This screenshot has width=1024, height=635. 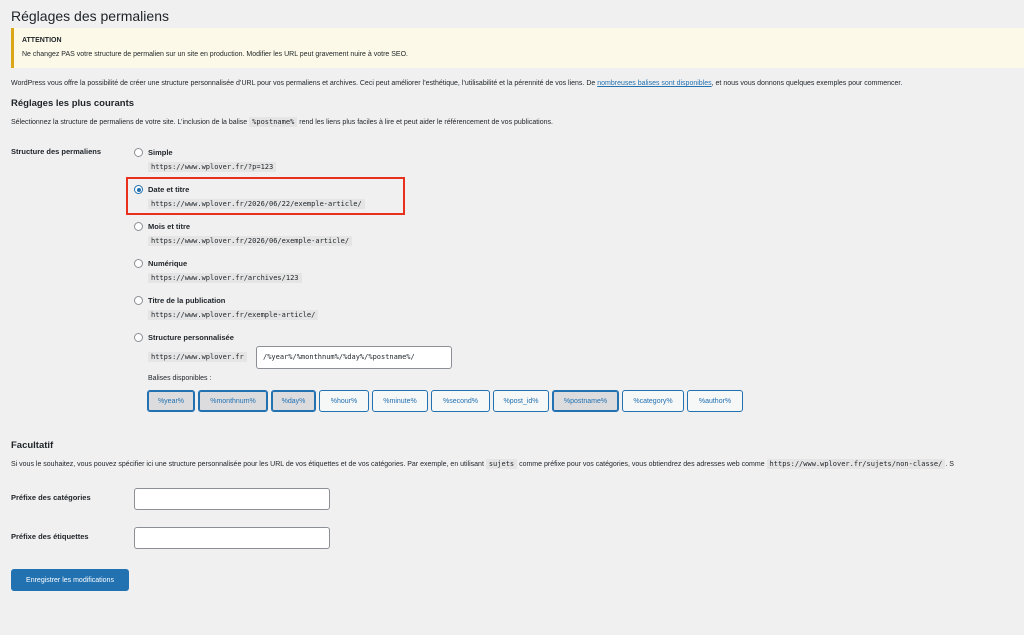 I want to click on common-settings-heading: Réglages les plus courants, so click(x=73, y=103).